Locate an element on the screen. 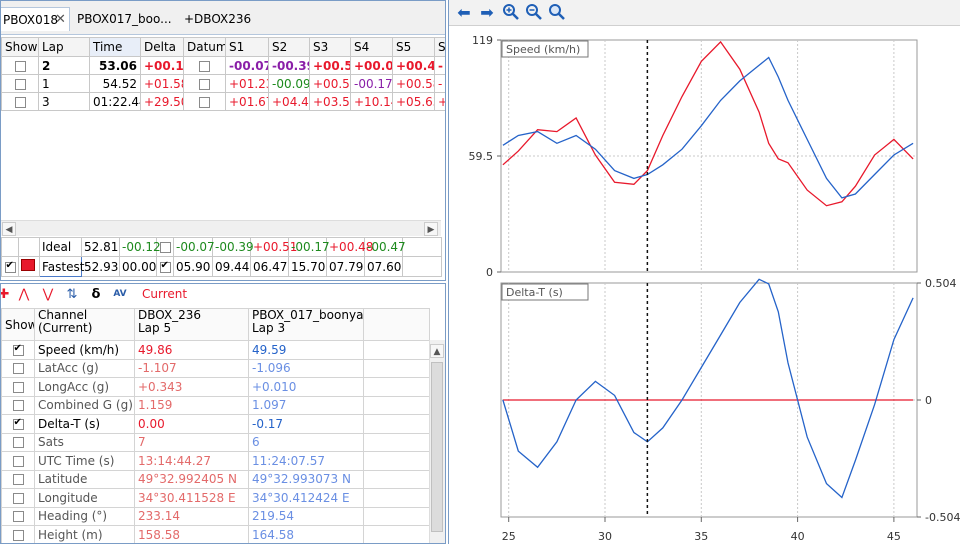  close-icon: ✕ is located at coordinates (60, 20).